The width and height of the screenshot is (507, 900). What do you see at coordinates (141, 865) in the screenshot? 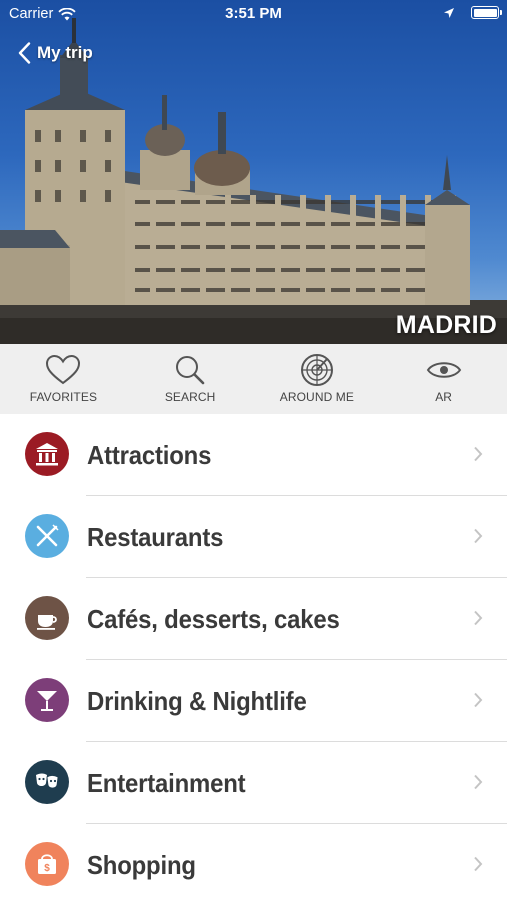
I see `category-title: Shopping` at bounding box center [141, 865].